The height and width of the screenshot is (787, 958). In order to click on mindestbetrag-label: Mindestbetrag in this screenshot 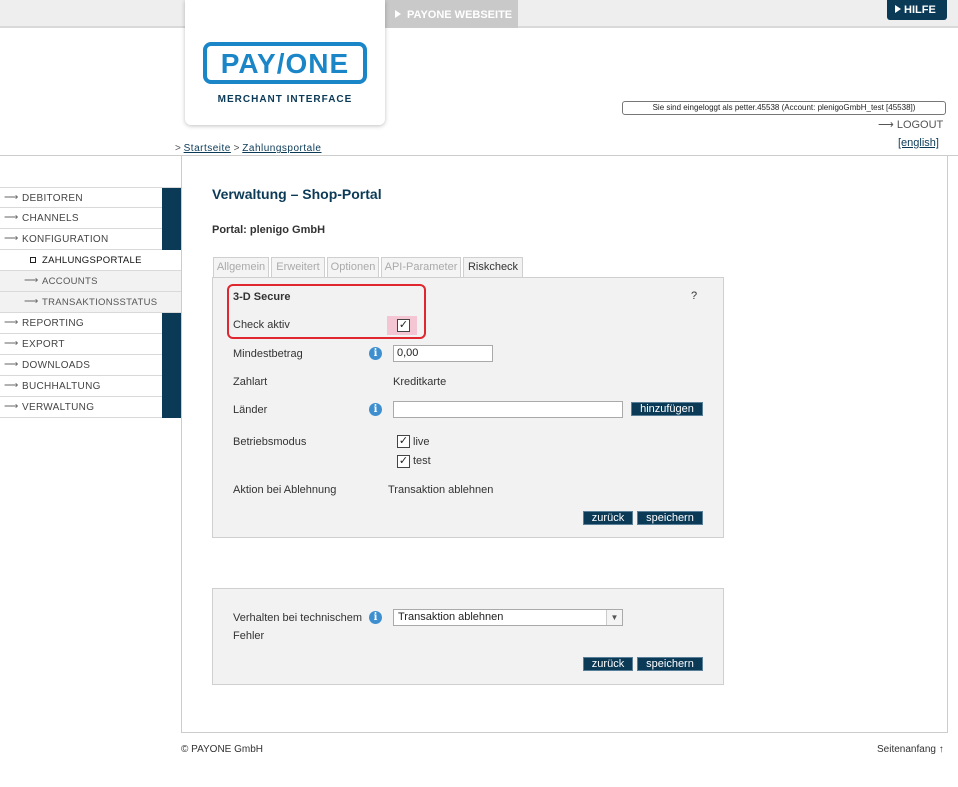, I will do `click(268, 354)`.